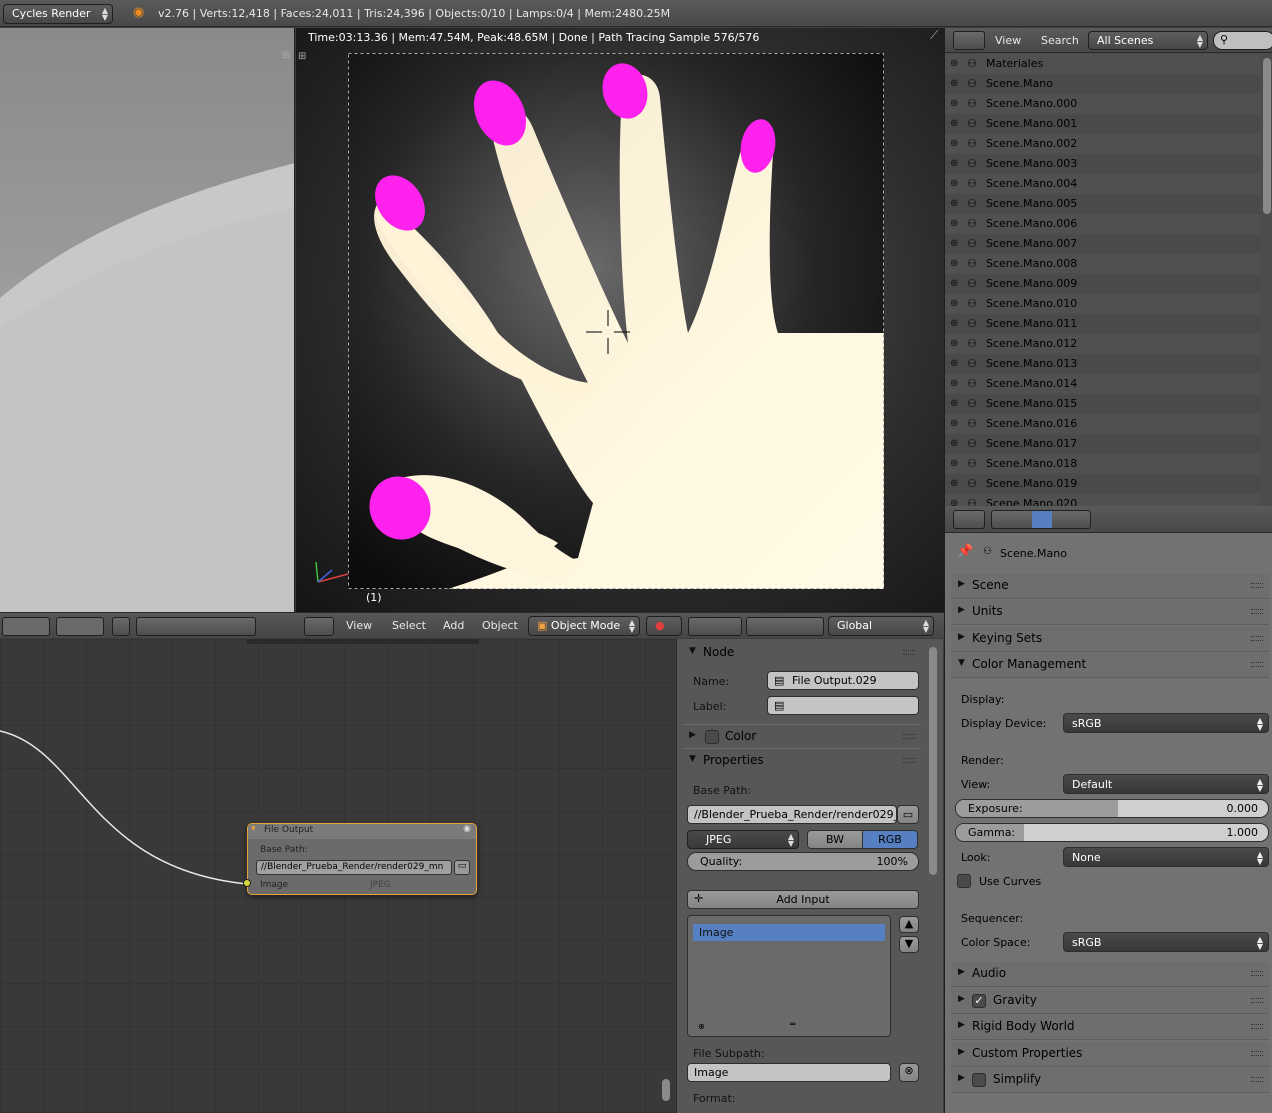  I want to click on file-format-select: JPEG ▲ ▼, so click(743, 839).